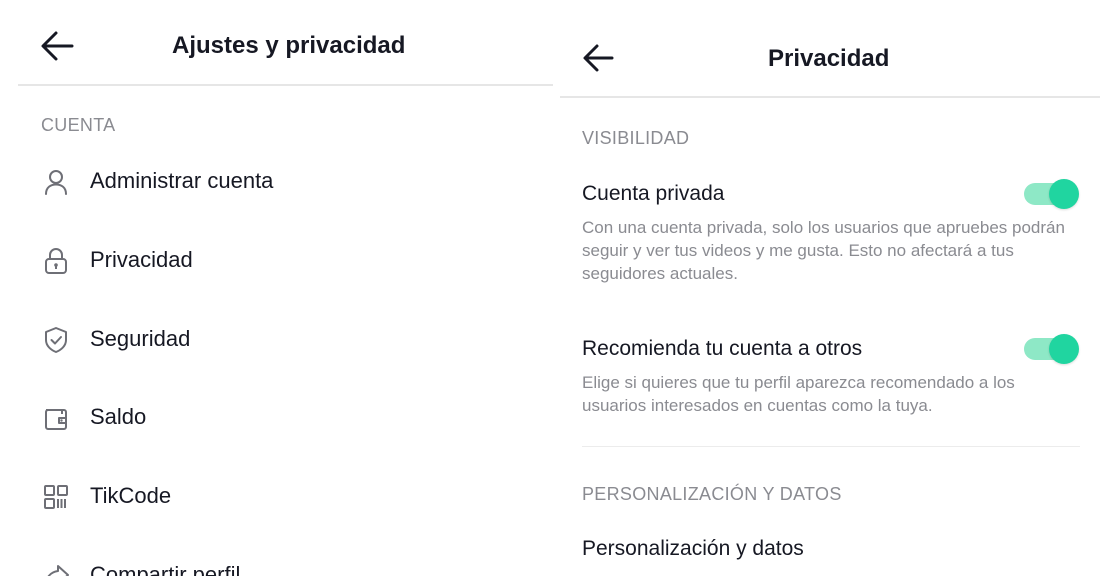 The image size is (1100, 576). Describe the element at coordinates (56, 419) in the screenshot. I see `wallet-icon` at that location.